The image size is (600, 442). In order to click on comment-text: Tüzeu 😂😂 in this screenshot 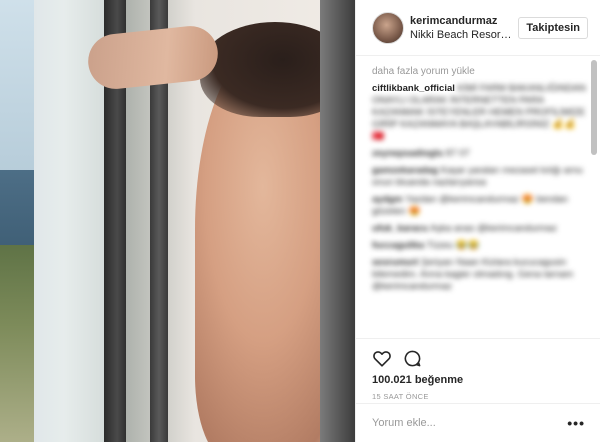, I will do `click(453, 245)`.